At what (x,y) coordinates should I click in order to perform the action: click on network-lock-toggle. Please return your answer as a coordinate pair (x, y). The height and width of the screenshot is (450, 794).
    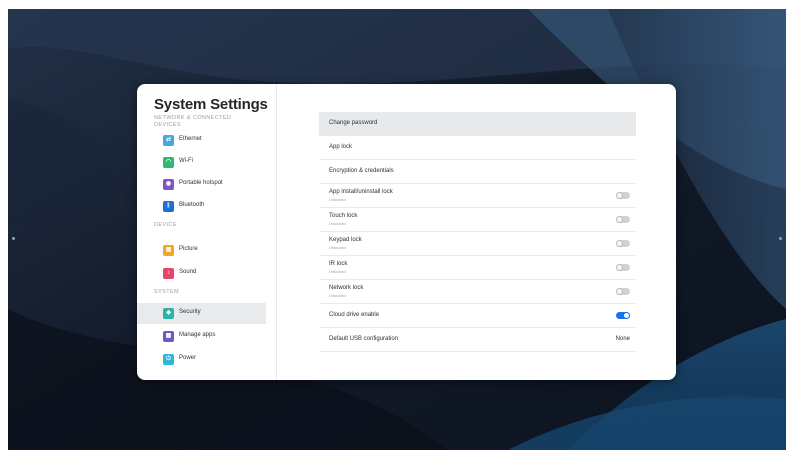
    Looking at the image, I should click on (623, 291).